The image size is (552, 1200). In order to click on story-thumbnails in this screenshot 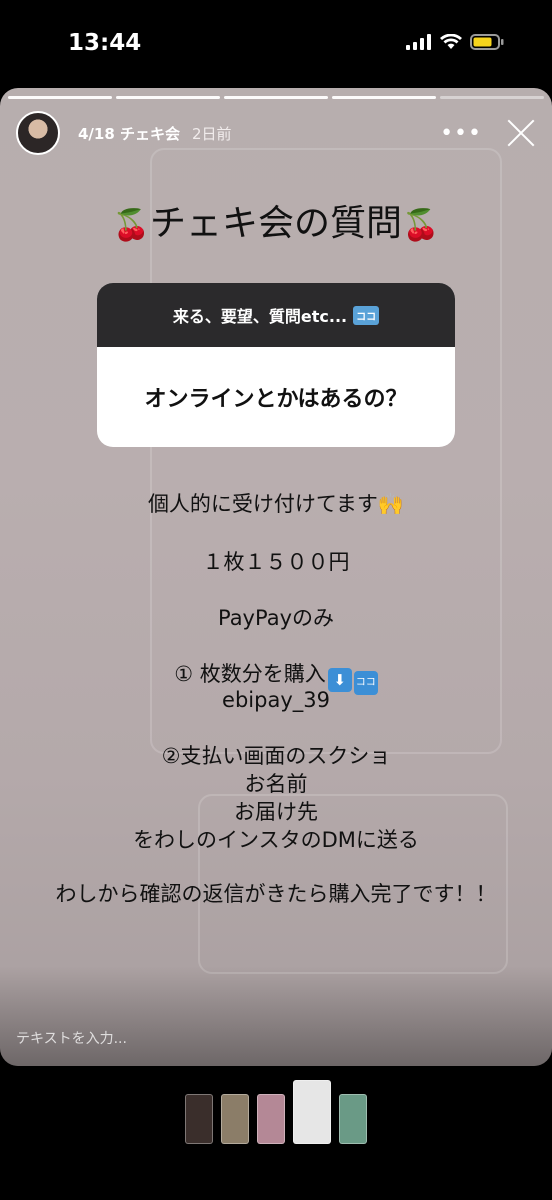, I will do `click(276, 1112)`.